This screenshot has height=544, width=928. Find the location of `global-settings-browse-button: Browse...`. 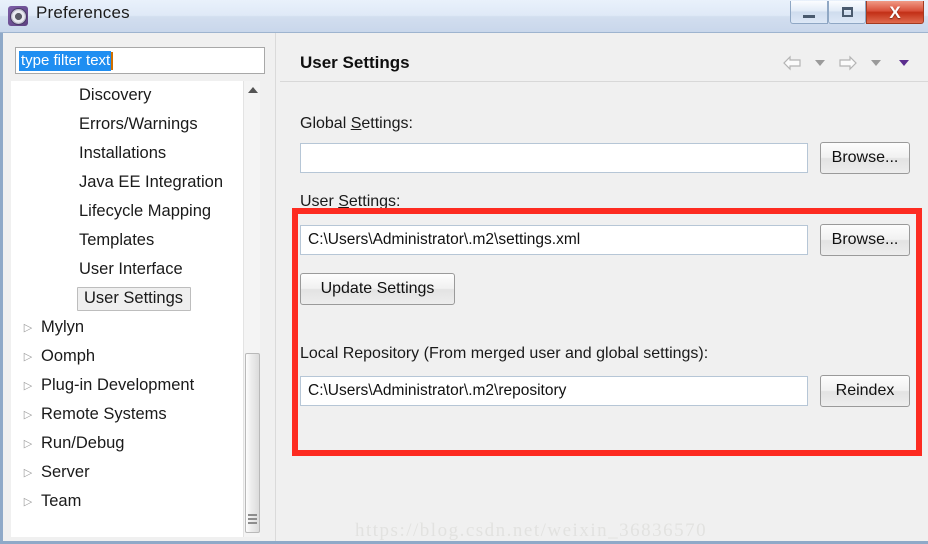

global-settings-browse-button: Browse... is located at coordinates (865, 158).